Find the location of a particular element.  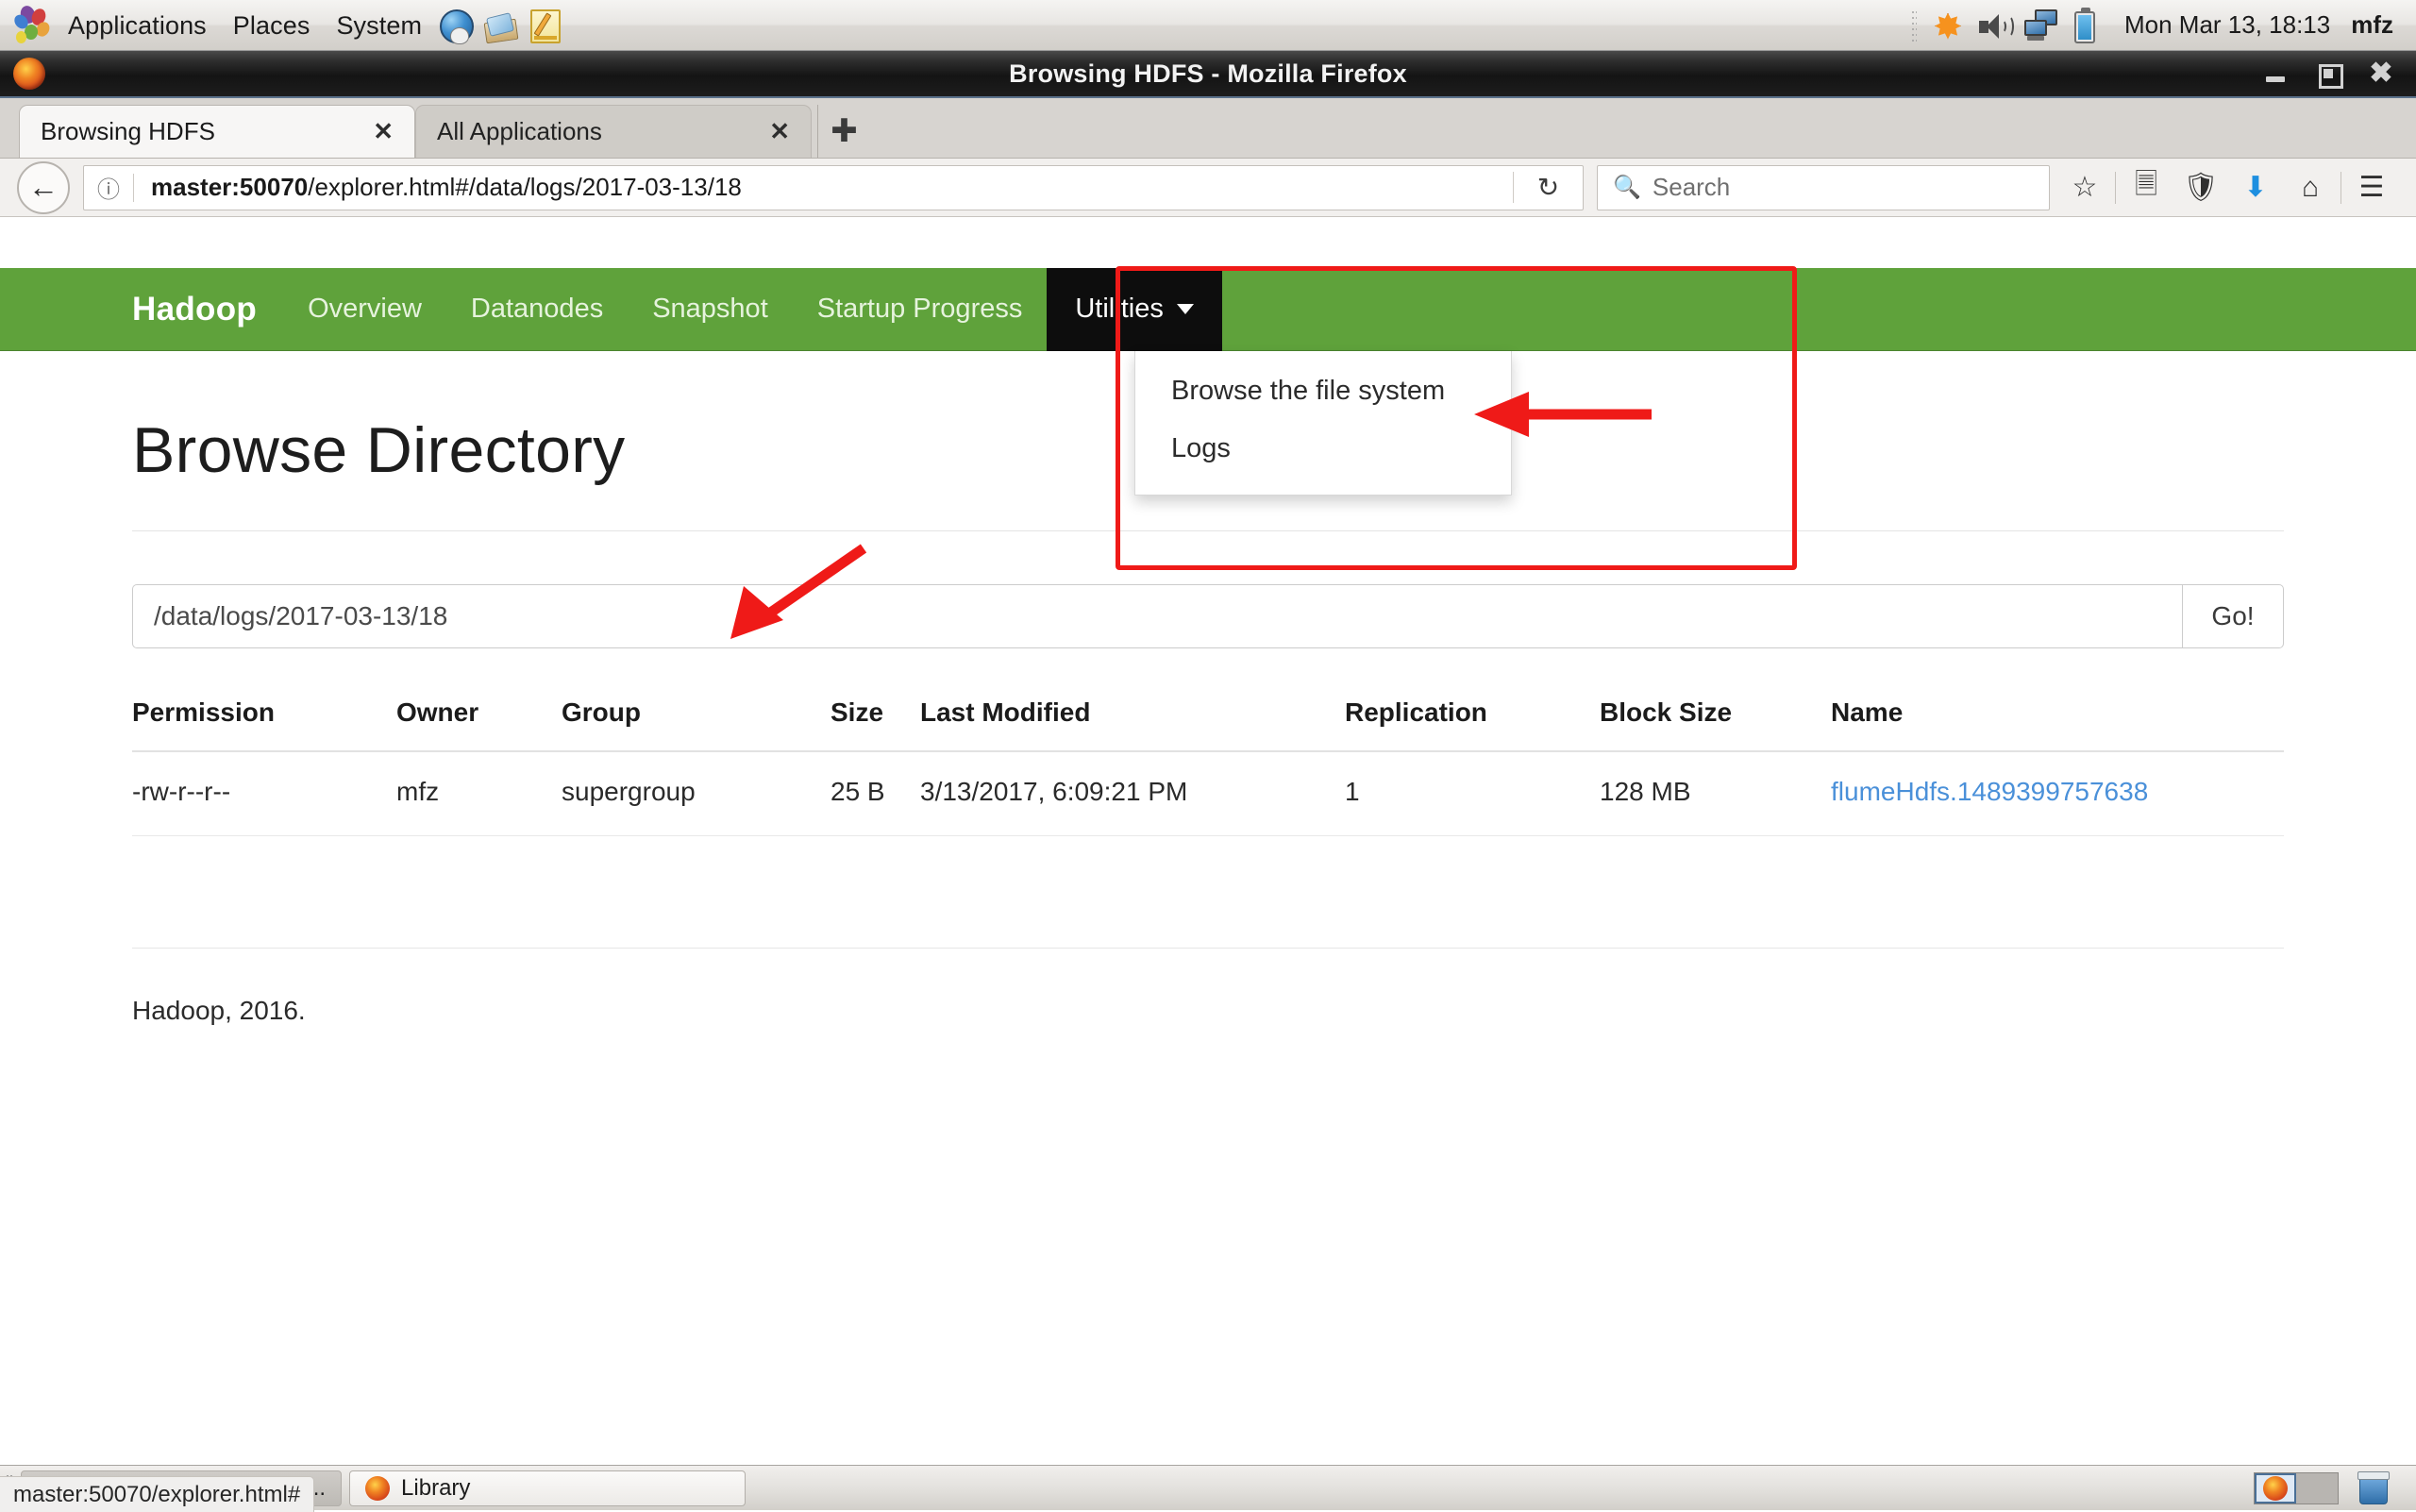

cell-group: supergroup is located at coordinates (696, 793).